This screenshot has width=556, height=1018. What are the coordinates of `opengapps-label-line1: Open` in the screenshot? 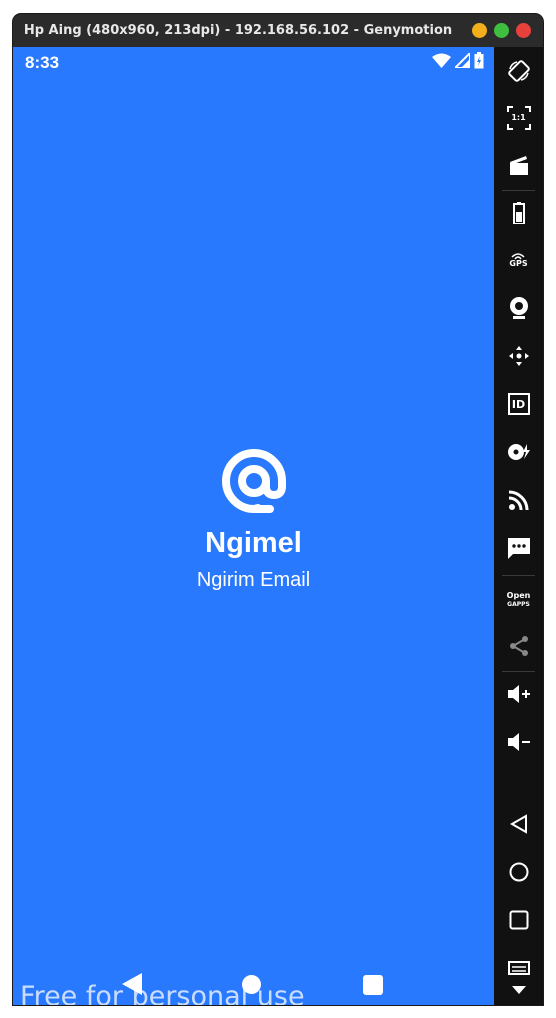 It's located at (518, 595).